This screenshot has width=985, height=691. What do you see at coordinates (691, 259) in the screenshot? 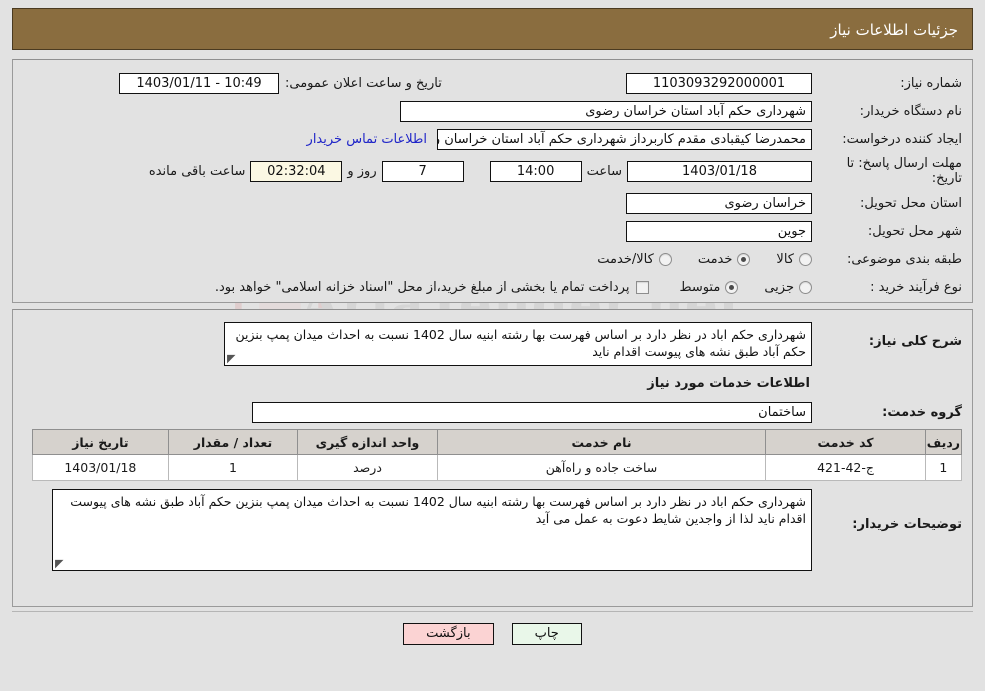
I see `category-radio-group: کالا خدمت کالا/خدمت` at bounding box center [691, 259].